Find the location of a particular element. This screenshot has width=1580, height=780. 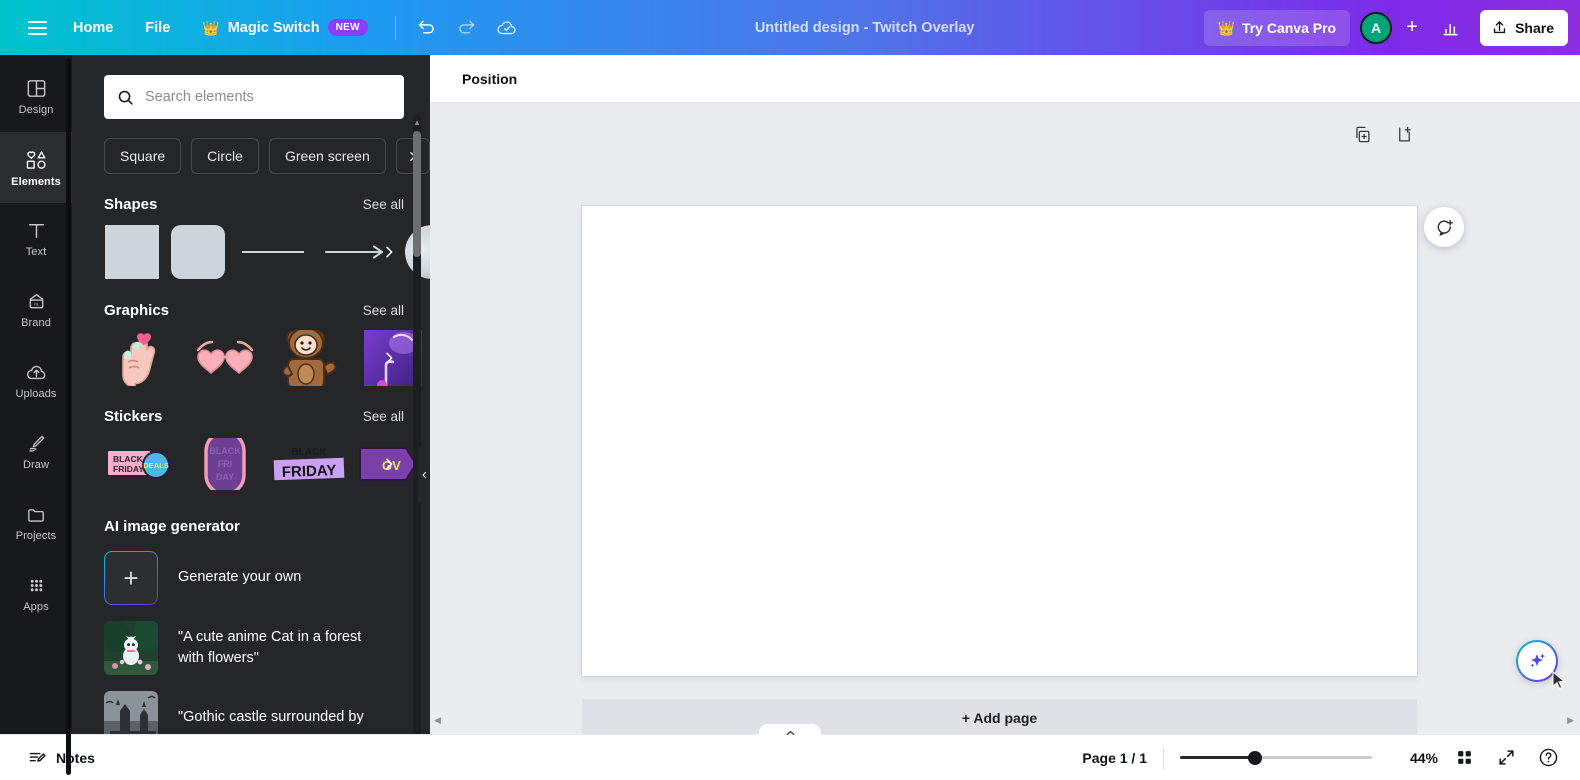

add-comment-button is located at coordinates (1444, 227).